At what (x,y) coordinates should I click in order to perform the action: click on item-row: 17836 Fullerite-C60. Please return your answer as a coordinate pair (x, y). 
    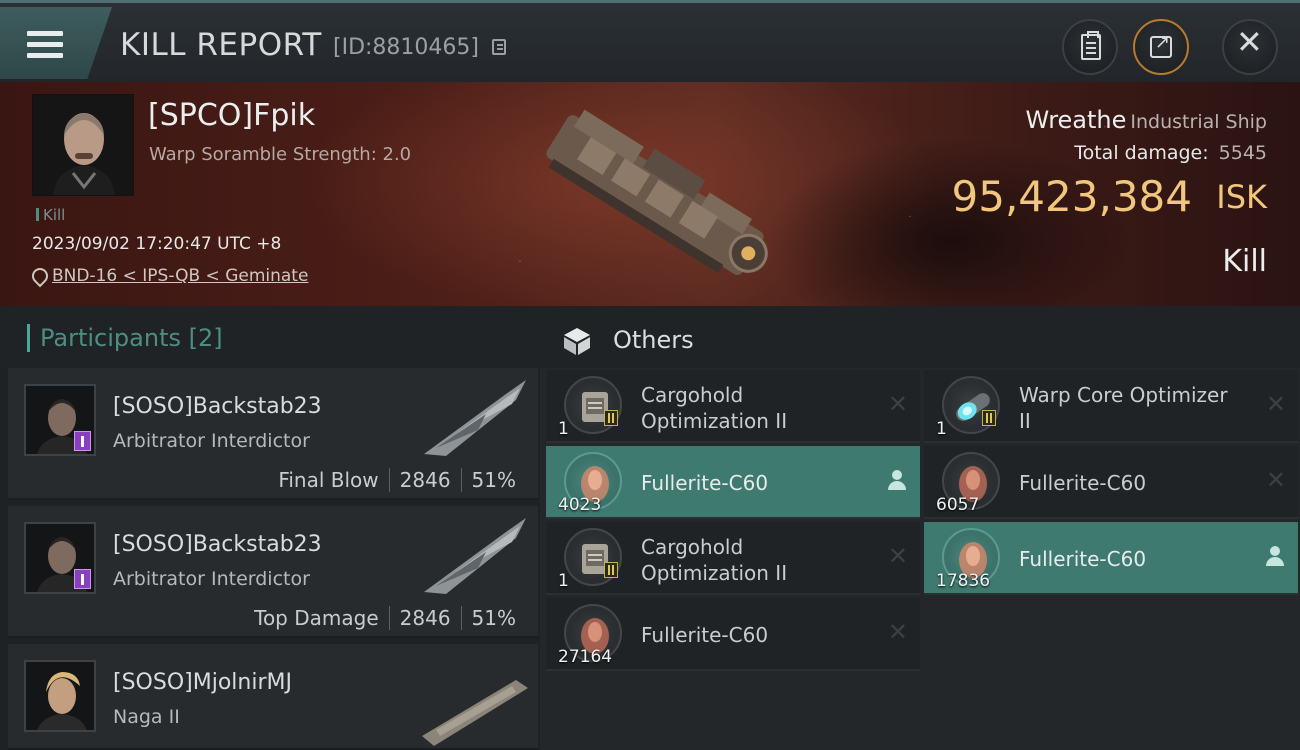
    Looking at the image, I should click on (1111, 558).